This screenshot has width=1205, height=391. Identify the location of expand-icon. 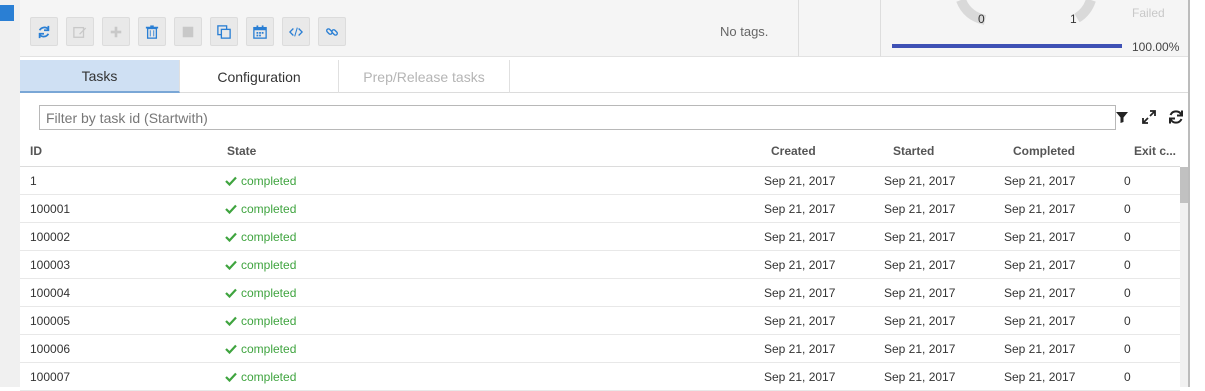
(1149, 117).